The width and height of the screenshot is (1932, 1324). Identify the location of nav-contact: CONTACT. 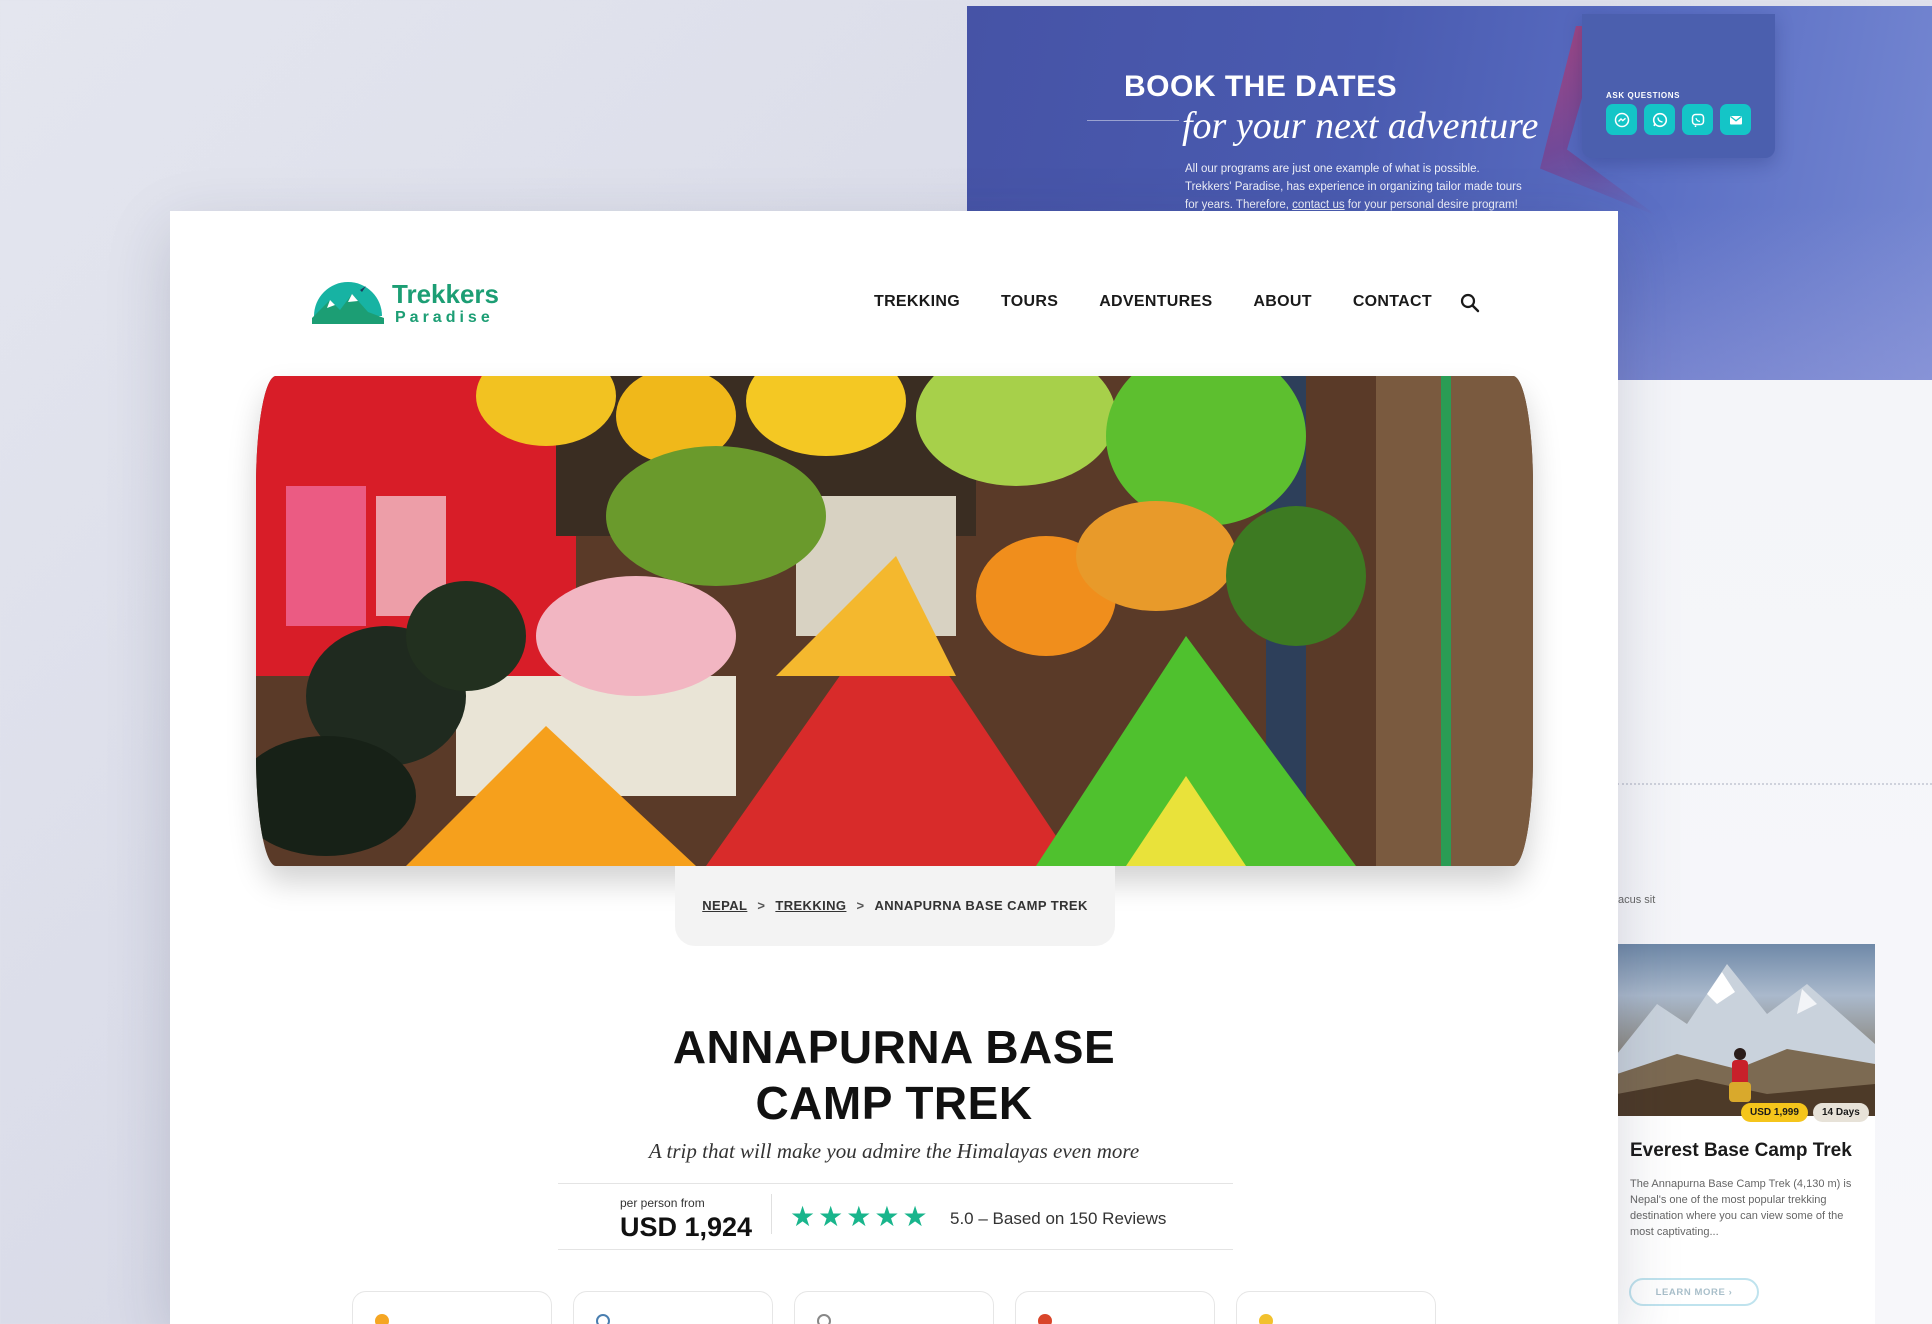
(1392, 302).